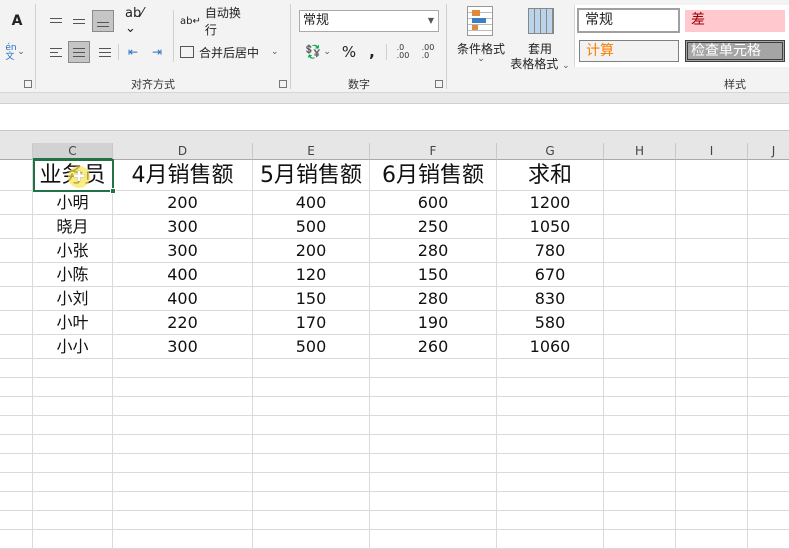 This screenshot has width=789, height=549. I want to click on align-middle-button, so click(79, 21).